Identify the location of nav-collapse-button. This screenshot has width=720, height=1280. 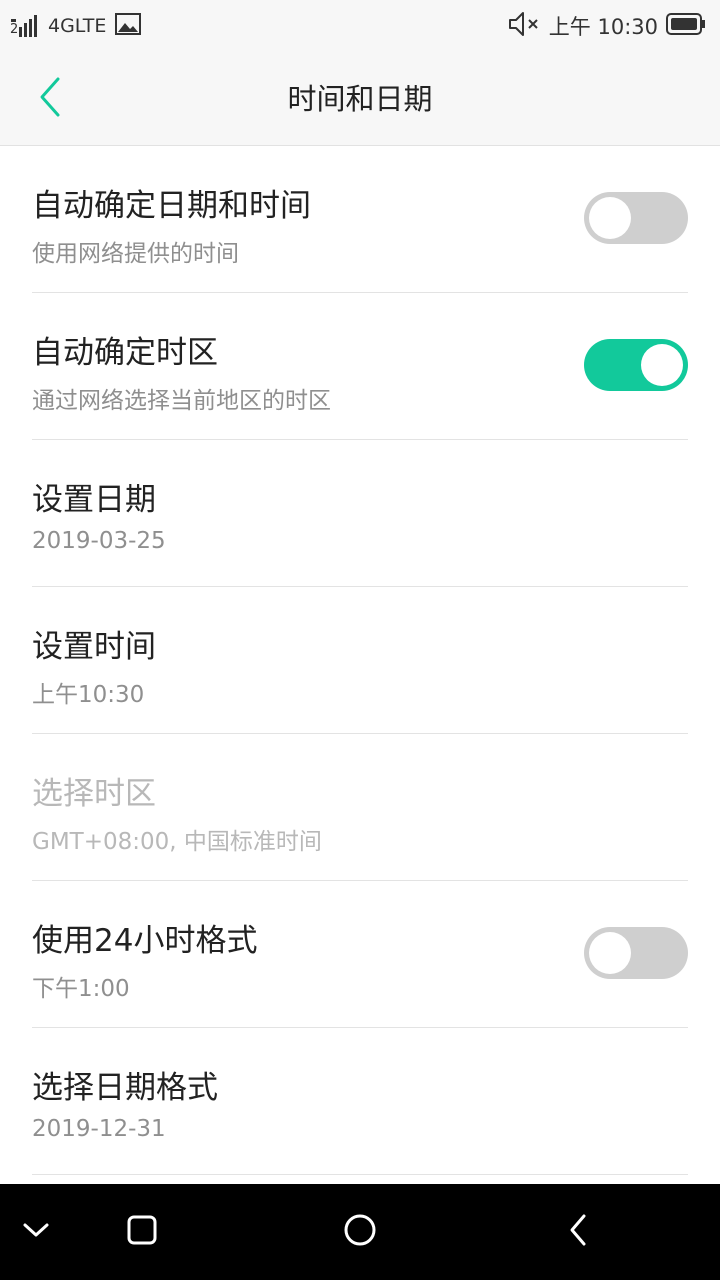
(36, 1232).